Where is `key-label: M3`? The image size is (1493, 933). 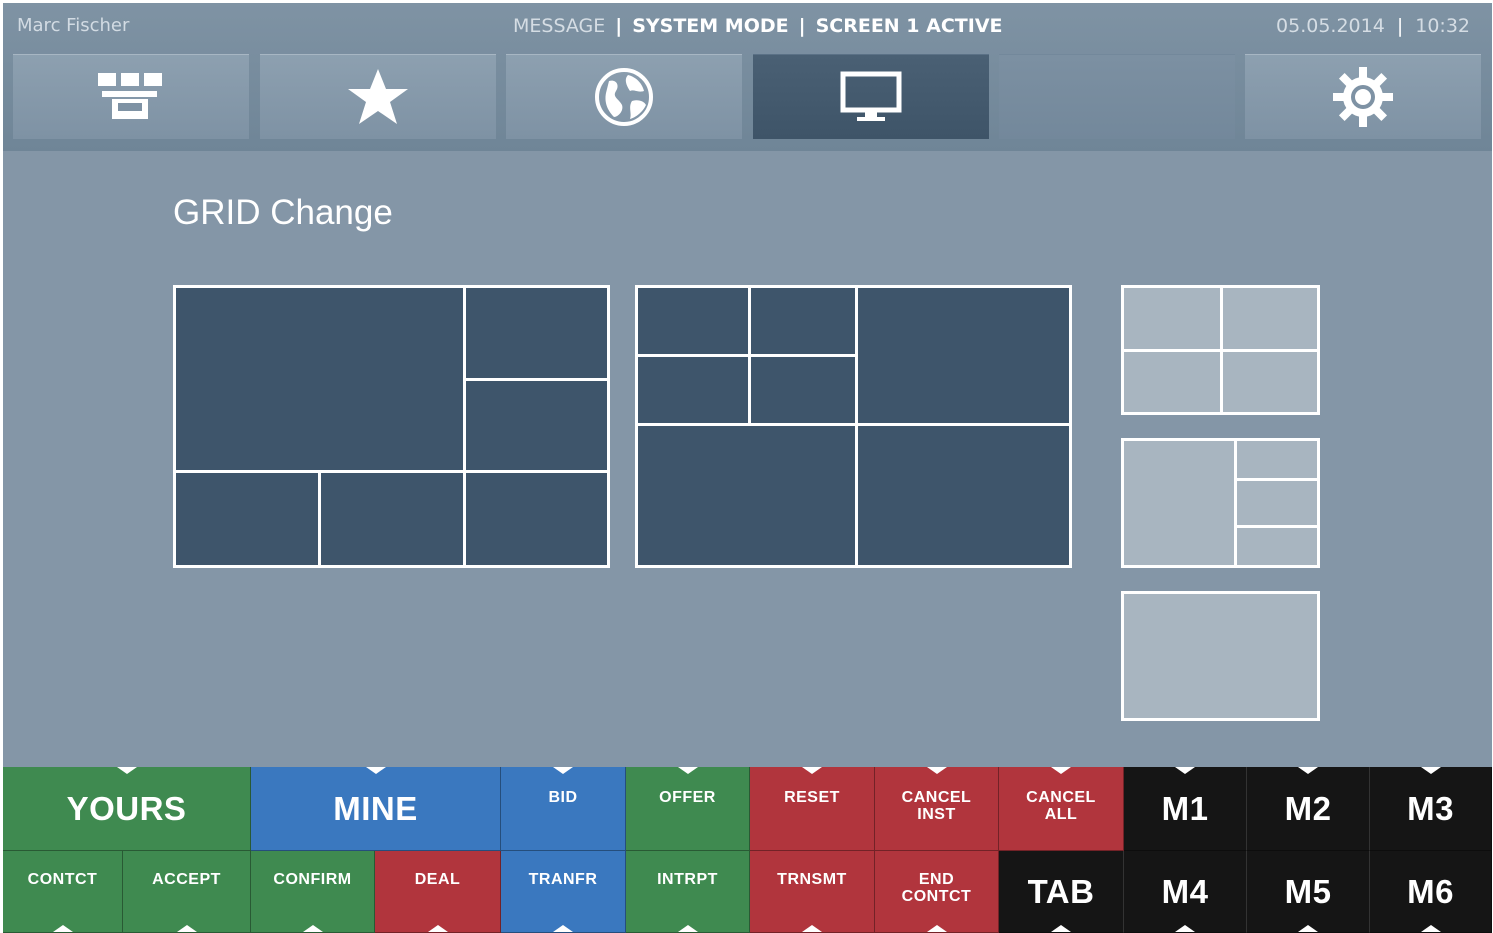
key-label: M3 is located at coordinates (1430, 808).